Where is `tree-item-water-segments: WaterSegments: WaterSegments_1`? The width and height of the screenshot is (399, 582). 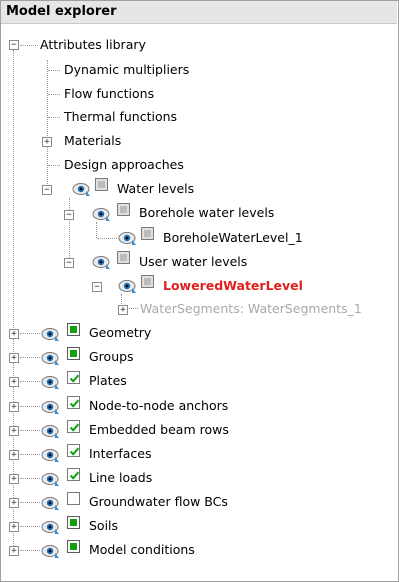 tree-item-water-segments: WaterSegments: WaterSegments_1 is located at coordinates (251, 309).